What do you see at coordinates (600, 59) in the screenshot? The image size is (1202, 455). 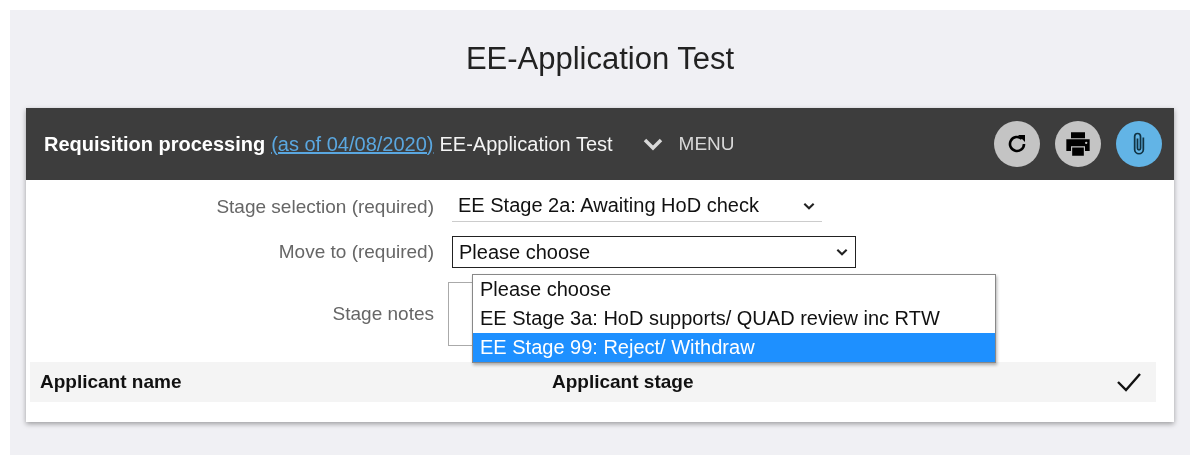 I see `page-title: EE-Application Test` at bounding box center [600, 59].